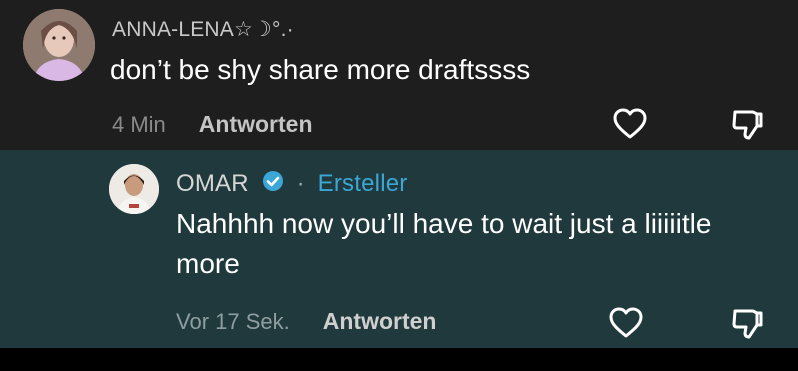 The height and width of the screenshot is (371, 798). What do you see at coordinates (203, 29) in the screenshot?
I see `username: ANNA-LENA☆☽°.·` at bounding box center [203, 29].